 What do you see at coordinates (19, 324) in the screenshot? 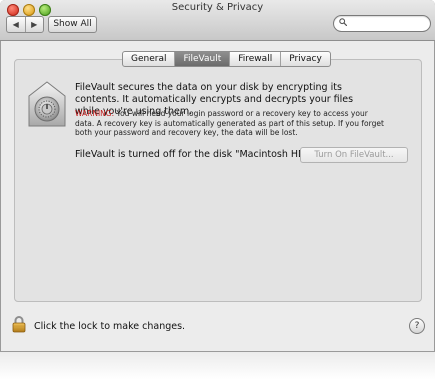
I see `padlock-icon` at bounding box center [19, 324].